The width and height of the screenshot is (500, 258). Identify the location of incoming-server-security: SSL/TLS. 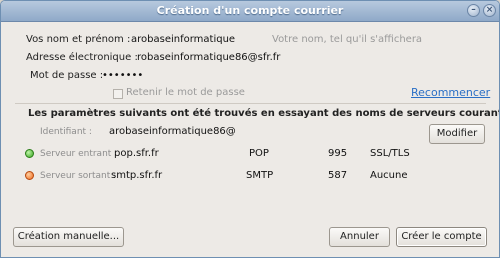
(390, 153).